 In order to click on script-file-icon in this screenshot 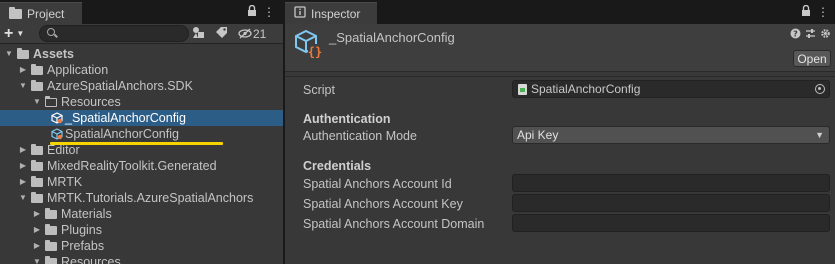, I will do `click(522, 89)`.